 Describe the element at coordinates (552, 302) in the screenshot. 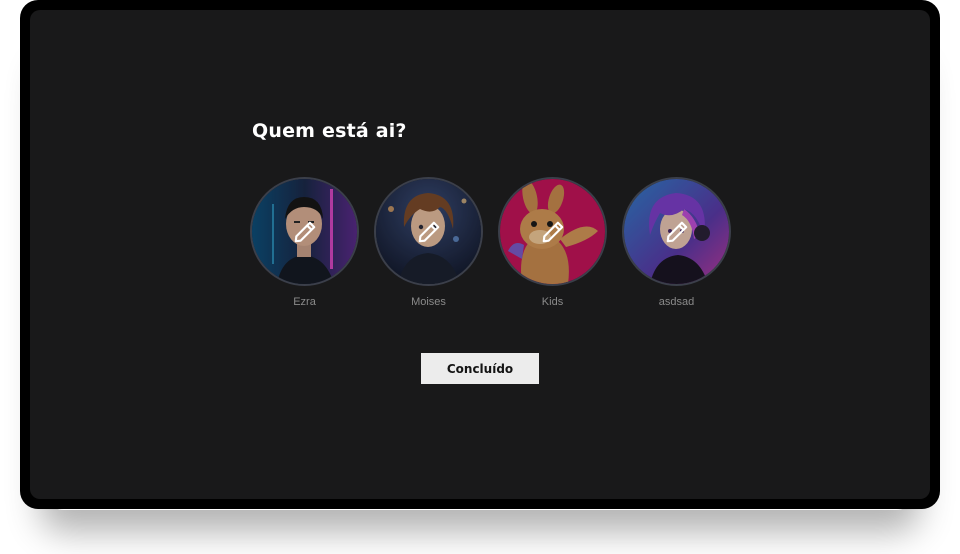

I see `profile-name: Kids` at that location.